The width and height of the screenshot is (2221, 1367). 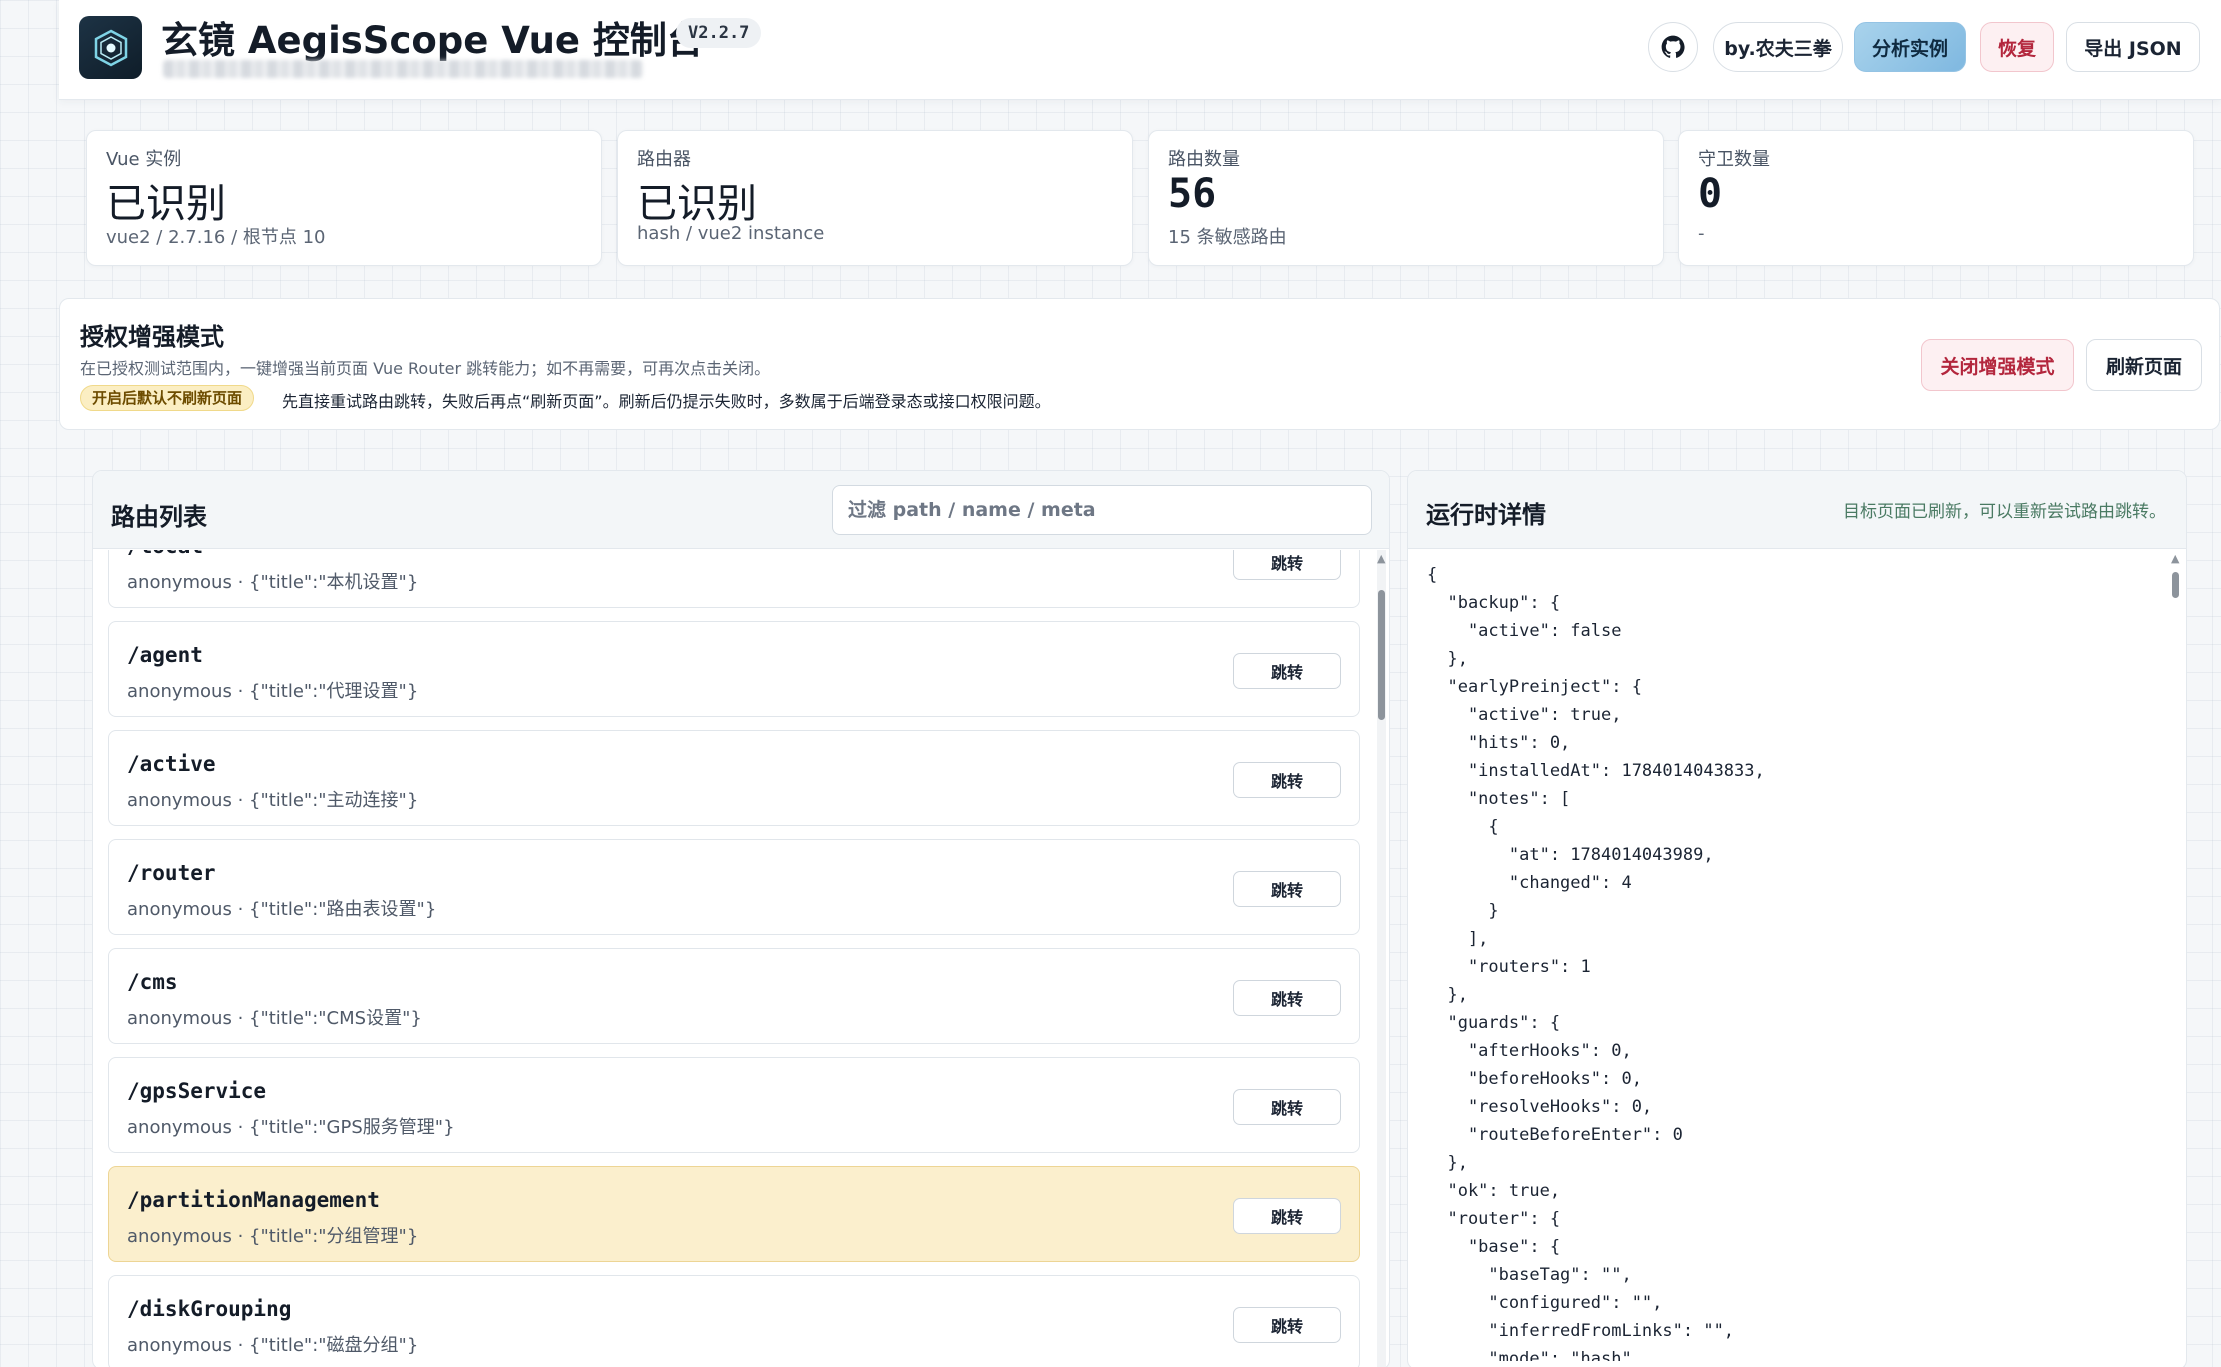 I want to click on route-item: /cms anonymous · {"title":"CMS设置"} 跳转, so click(x=734, y=996).